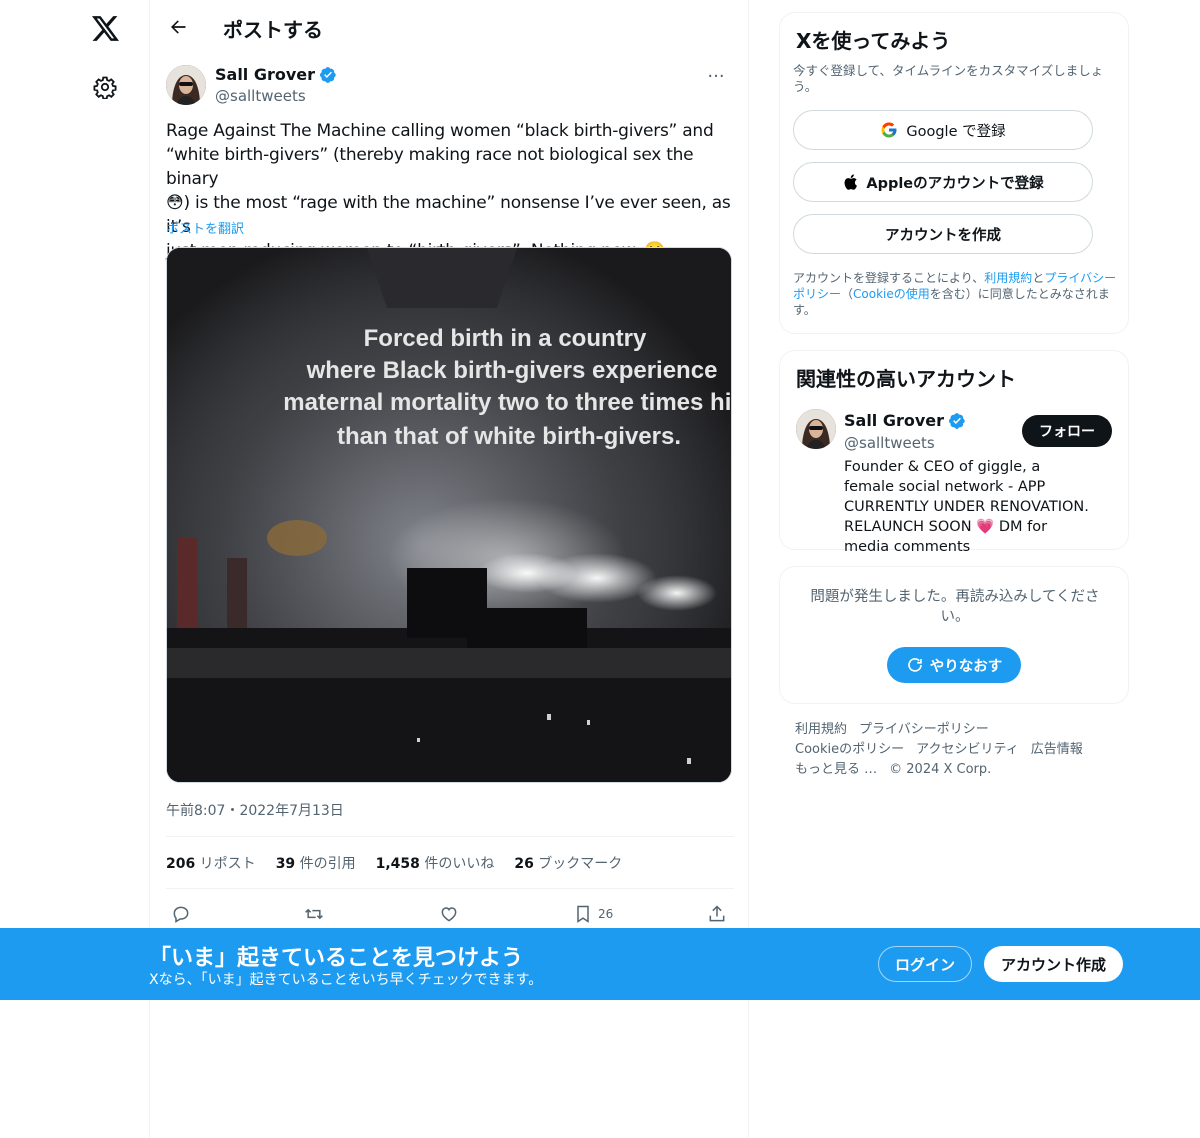 The width and height of the screenshot is (1200, 1138). Describe the element at coordinates (954, 635) in the screenshot. I see `error-card: 問題が発生しました。再読み込みしてください。 やりなおす` at that location.